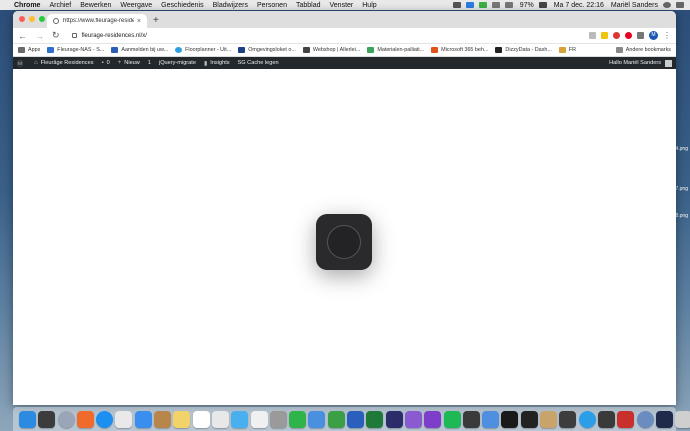  Describe the element at coordinates (456, 5) in the screenshot. I see `tray-app-icon` at that location.